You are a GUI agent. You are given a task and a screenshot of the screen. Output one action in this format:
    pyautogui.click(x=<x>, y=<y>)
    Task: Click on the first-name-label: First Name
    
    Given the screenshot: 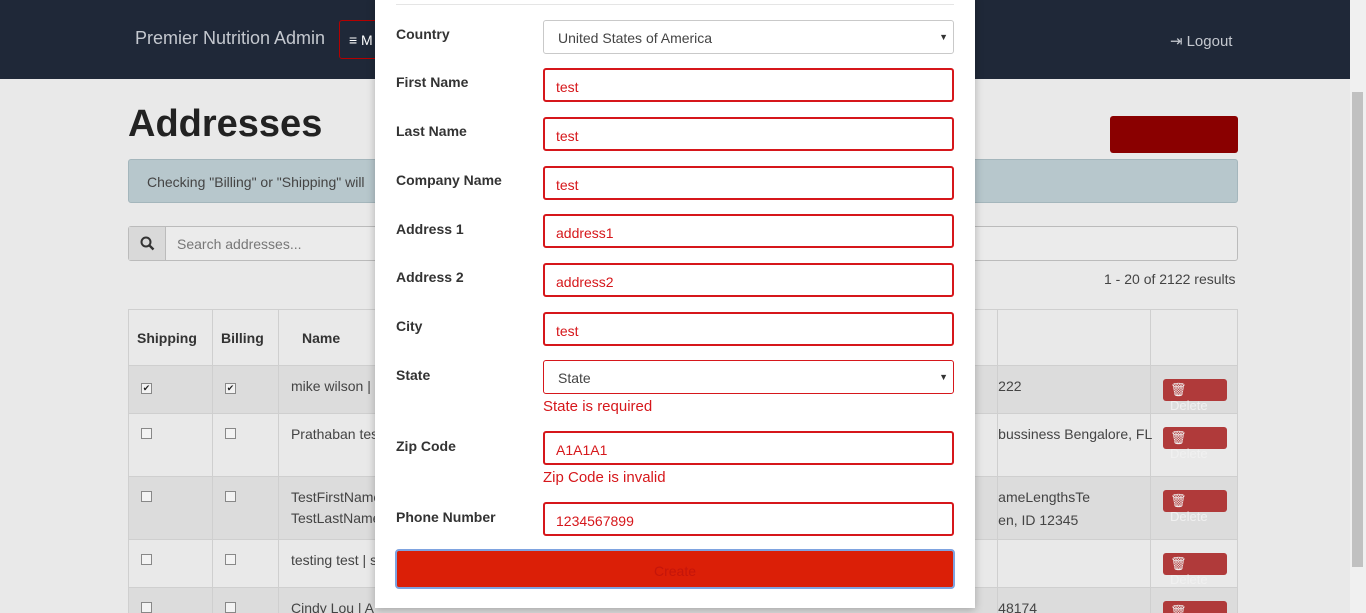 What is the action you would take?
    pyautogui.click(x=432, y=82)
    